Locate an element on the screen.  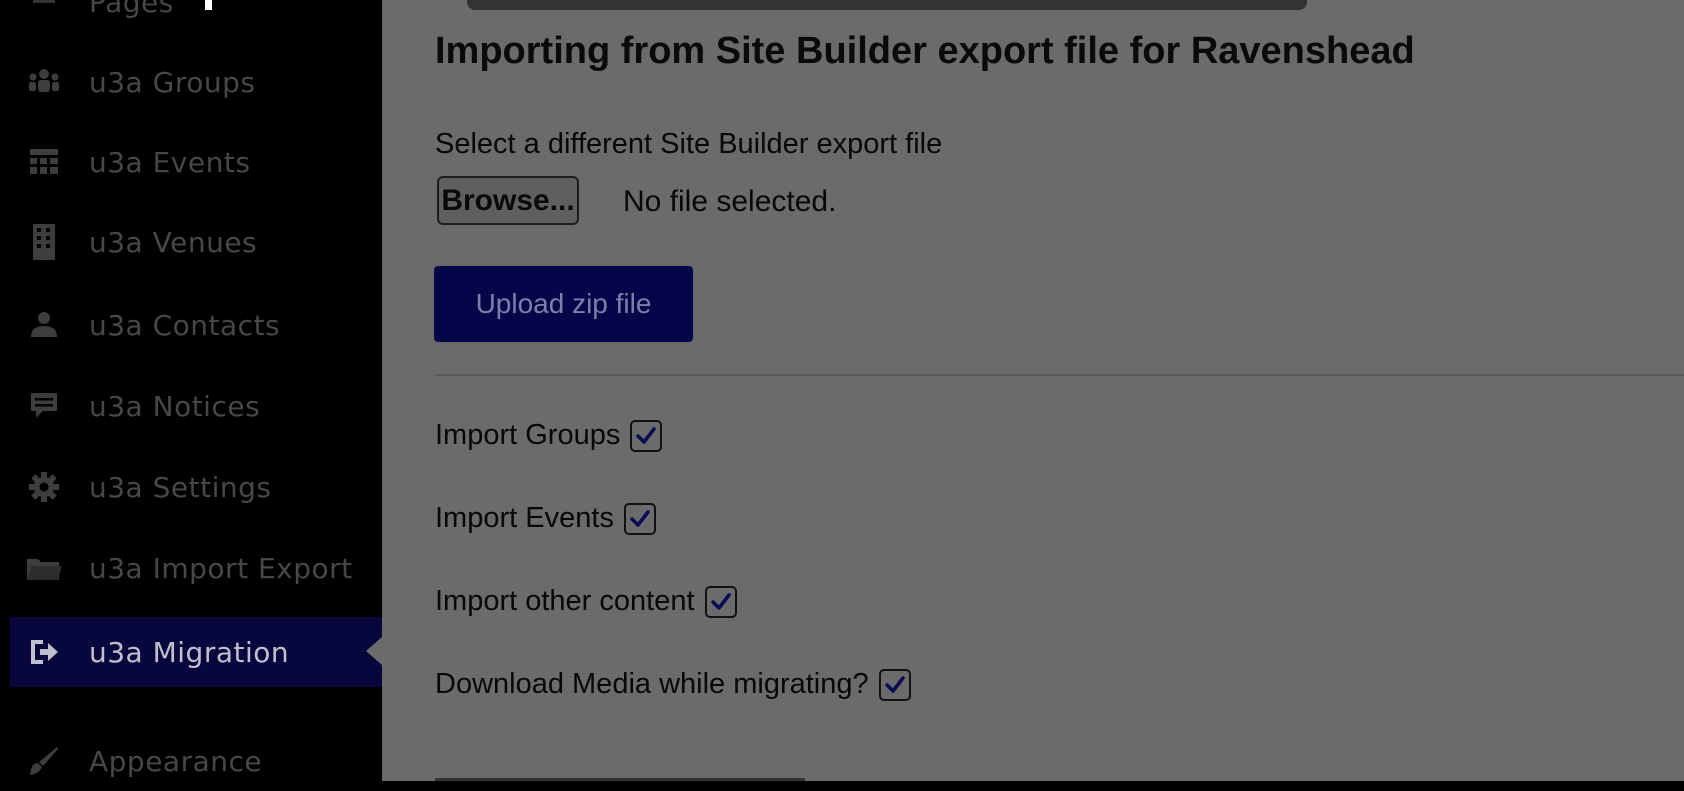
sidebar-item-label: u3a Notices is located at coordinates (175, 406).